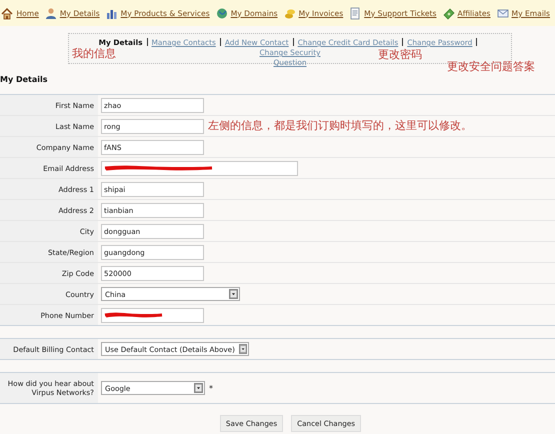 The image size is (555, 434). Describe the element at coordinates (7, 13) in the screenshot. I see `house-icon` at that location.